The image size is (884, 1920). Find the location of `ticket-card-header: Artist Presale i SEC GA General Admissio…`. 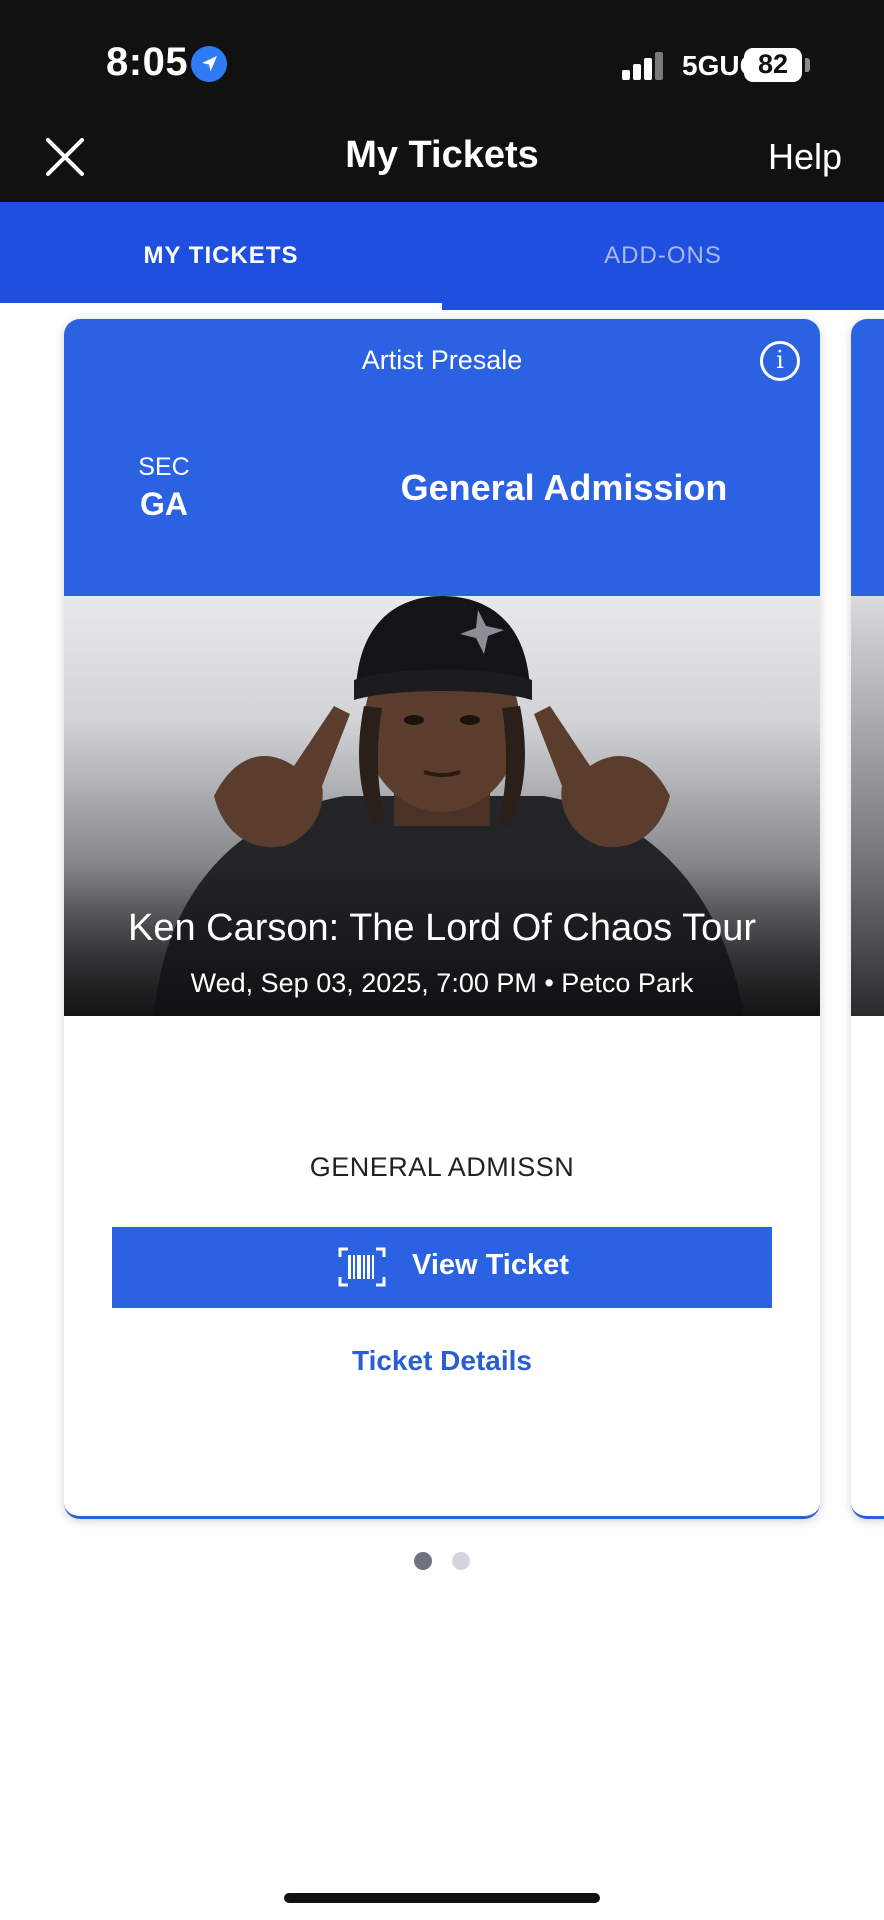

ticket-card-header: Artist Presale i SEC GA General Admissio… is located at coordinates (442, 457).